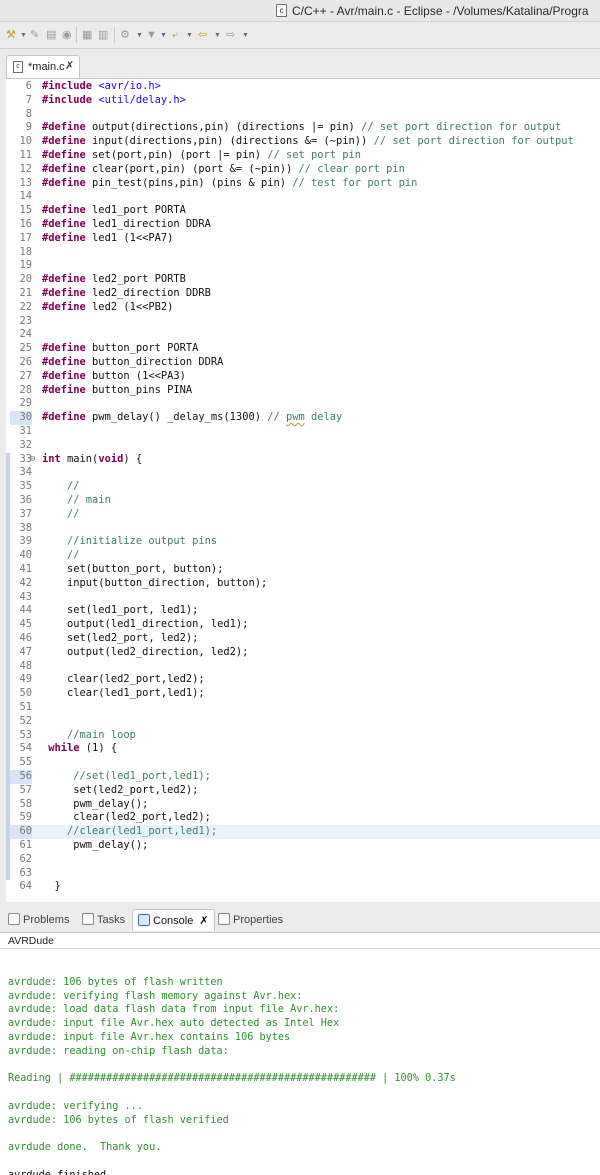 The width and height of the screenshot is (600, 1175). What do you see at coordinates (67, 35) in the screenshot?
I see `build-icon: ◉` at bounding box center [67, 35].